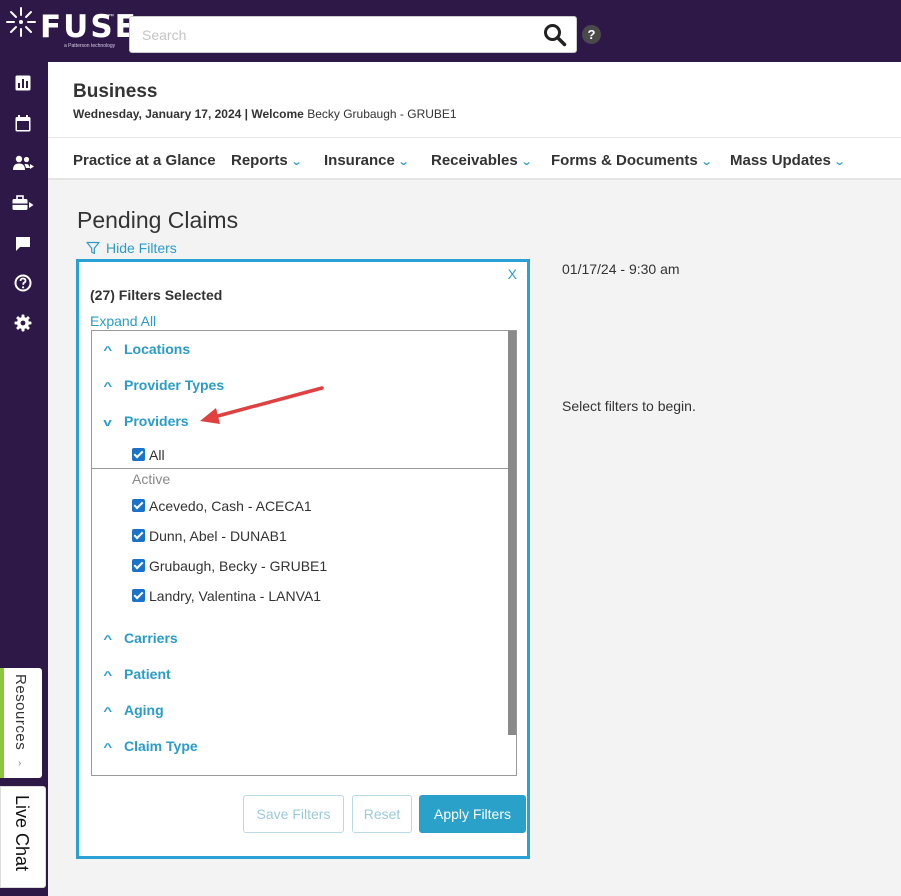 The image size is (901, 896). Describe the element at coordinates (23, 123) in the screenshot. I see `calendar-icon` at that location.